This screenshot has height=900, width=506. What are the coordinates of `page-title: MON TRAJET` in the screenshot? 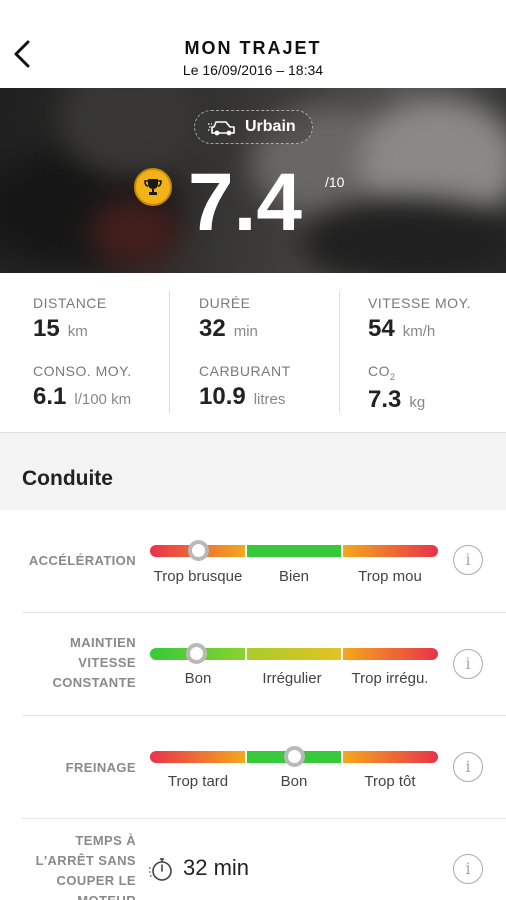 It's located at (253, 48).